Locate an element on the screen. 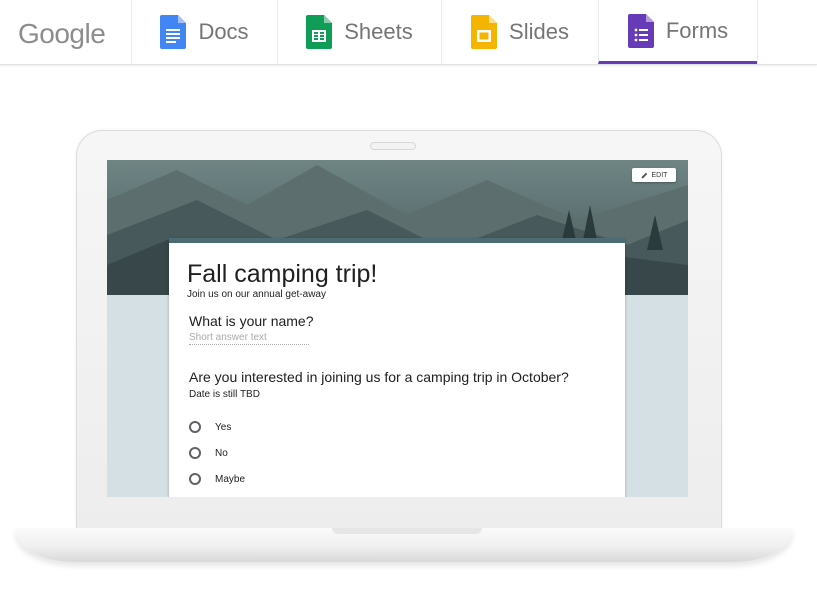 The image size is (817, 615). product-nav-bar: Google Docs Sheets Slides Forms is located at coordinates (408, 32).